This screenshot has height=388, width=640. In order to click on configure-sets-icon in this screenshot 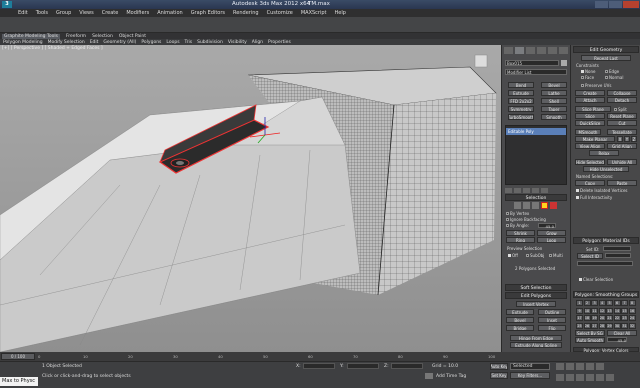, I will do `click(544, 190)`.